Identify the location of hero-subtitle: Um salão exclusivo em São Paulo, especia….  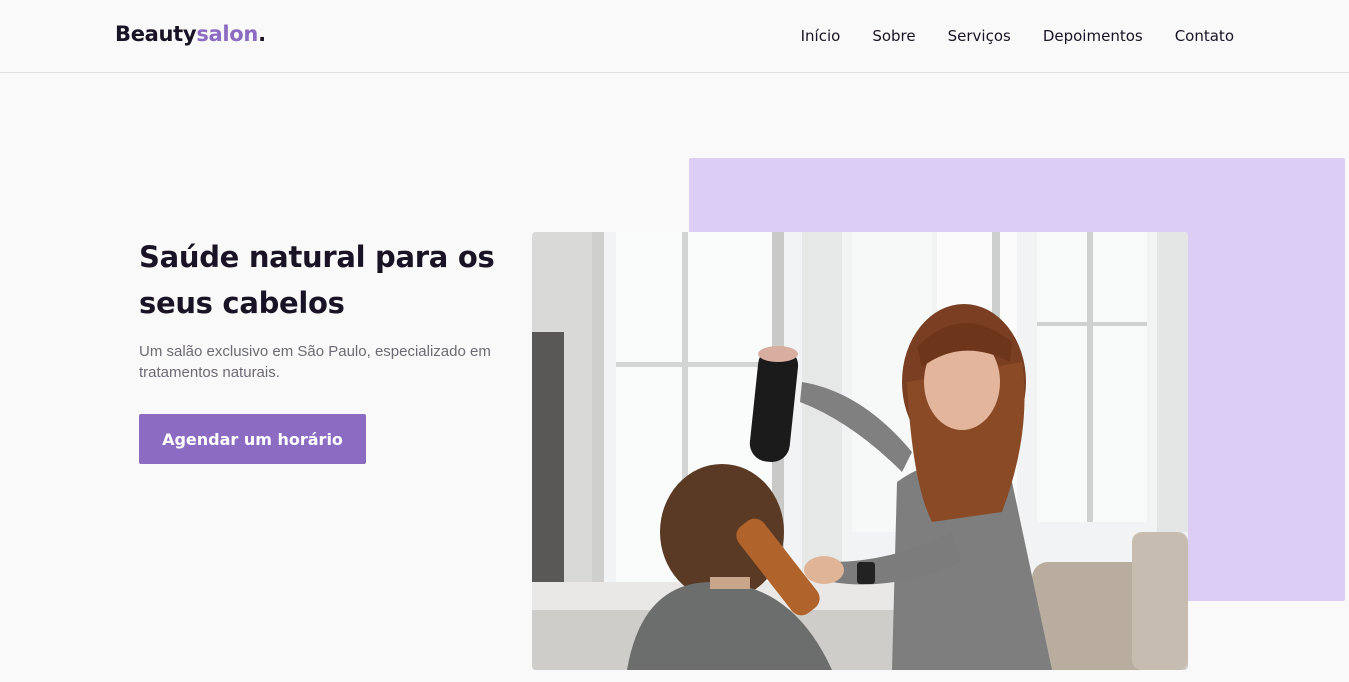
(315, 362).